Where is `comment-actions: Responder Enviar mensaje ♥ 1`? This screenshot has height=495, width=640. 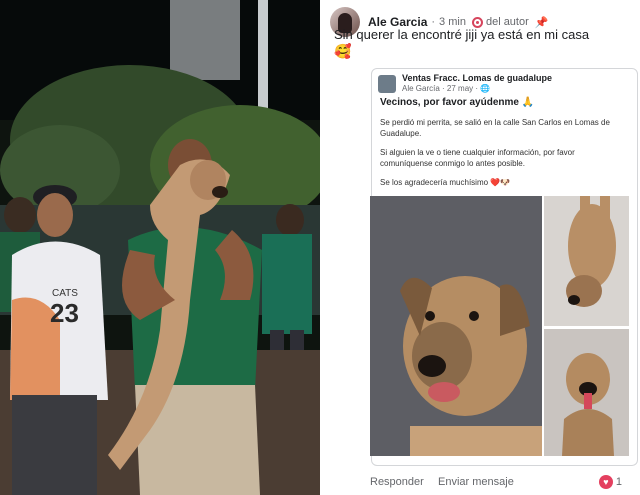
comment-actions: Responder Enviar mensaje ♥ 1 is located at coordinates (480, 482).